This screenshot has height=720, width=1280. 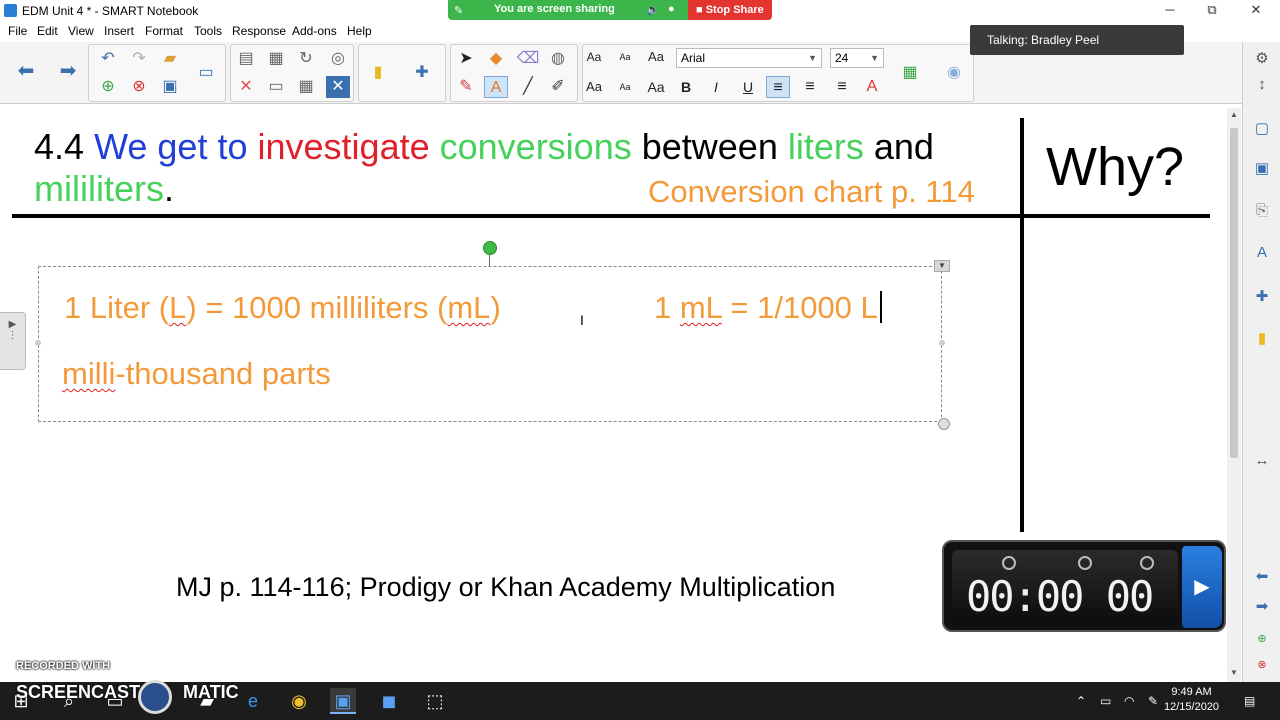 What do you see at coordinates (68, 71) in the screenshot?
I see `forward-arrow-icon: ➡` at bounding box center [68, 71].